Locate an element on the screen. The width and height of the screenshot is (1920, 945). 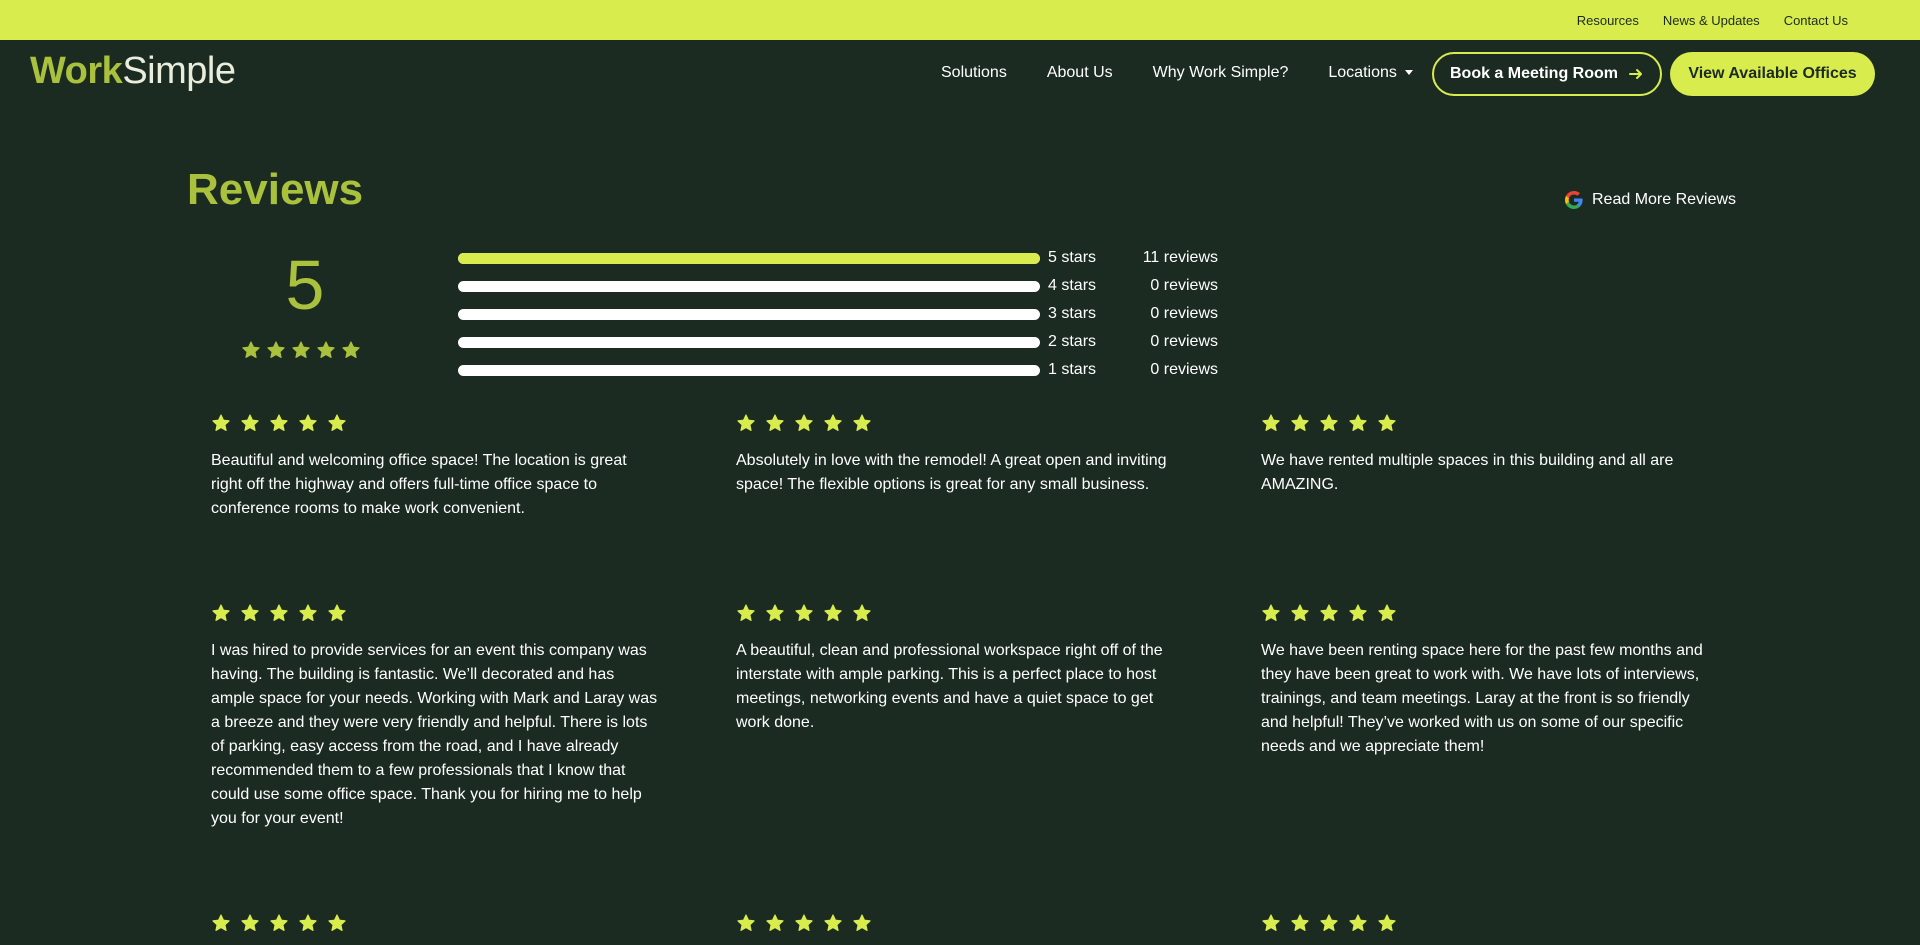
rating-bar-row: 1 stars 0 reviews is located at coordinates (838, 370).